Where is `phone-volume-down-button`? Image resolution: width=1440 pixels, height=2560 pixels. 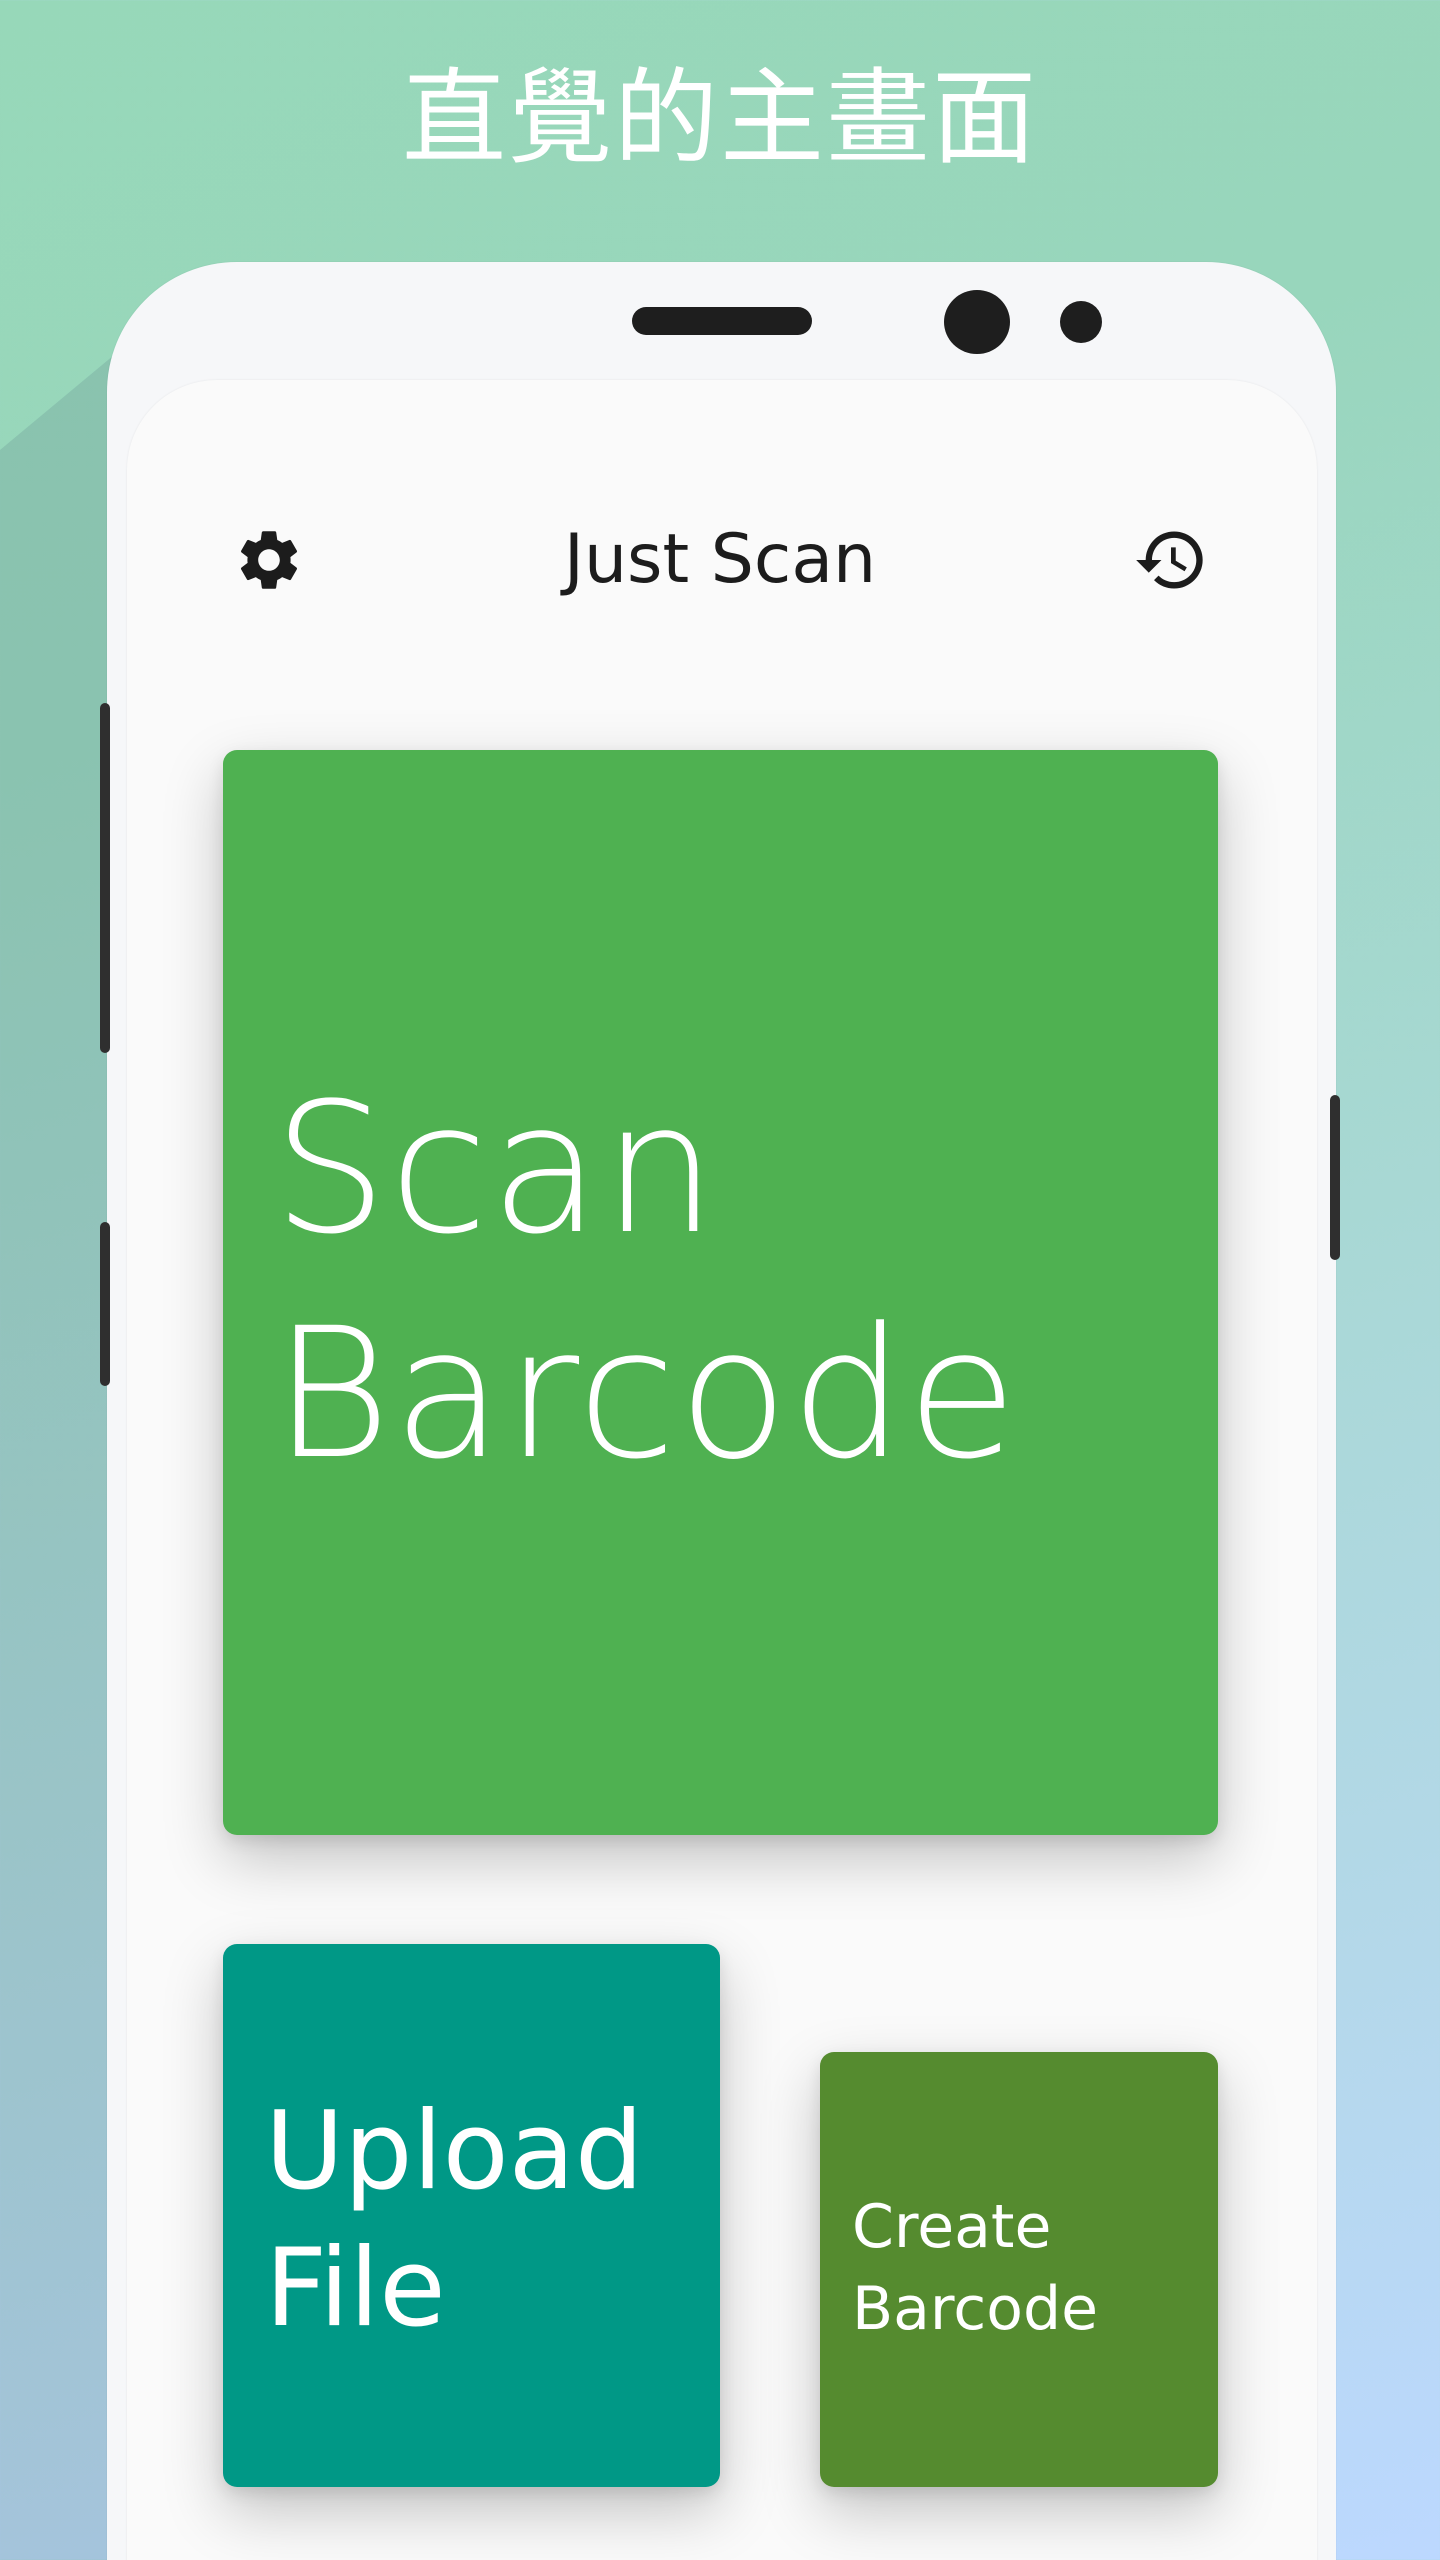
phone-volume-down-button is located at coordinates (105, 1304).